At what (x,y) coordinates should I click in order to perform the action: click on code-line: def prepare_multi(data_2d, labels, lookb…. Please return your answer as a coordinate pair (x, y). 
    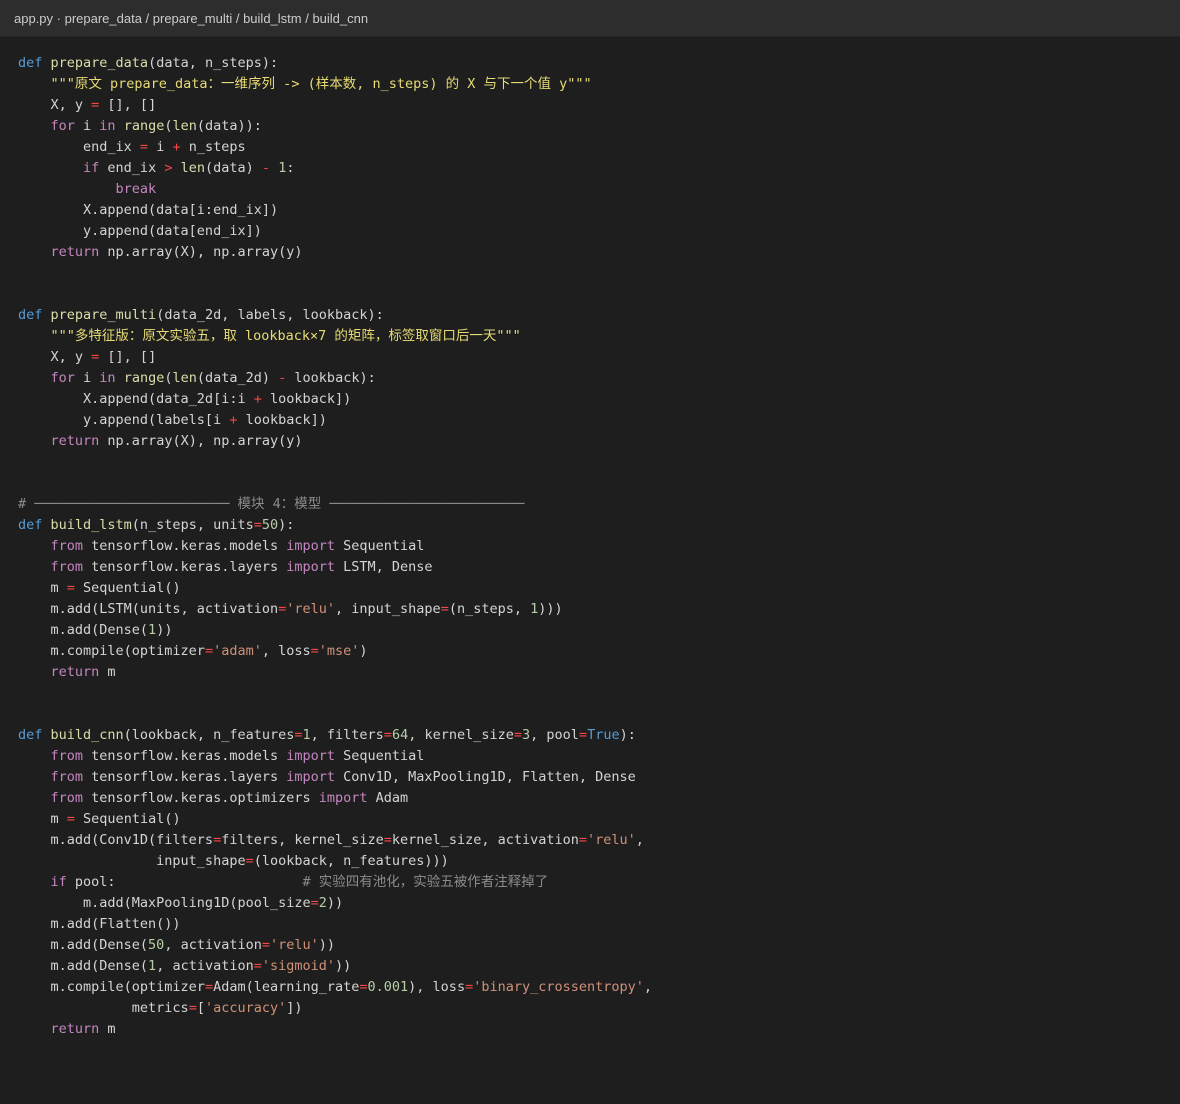
    Looking at the image, I should click on (201, 315).